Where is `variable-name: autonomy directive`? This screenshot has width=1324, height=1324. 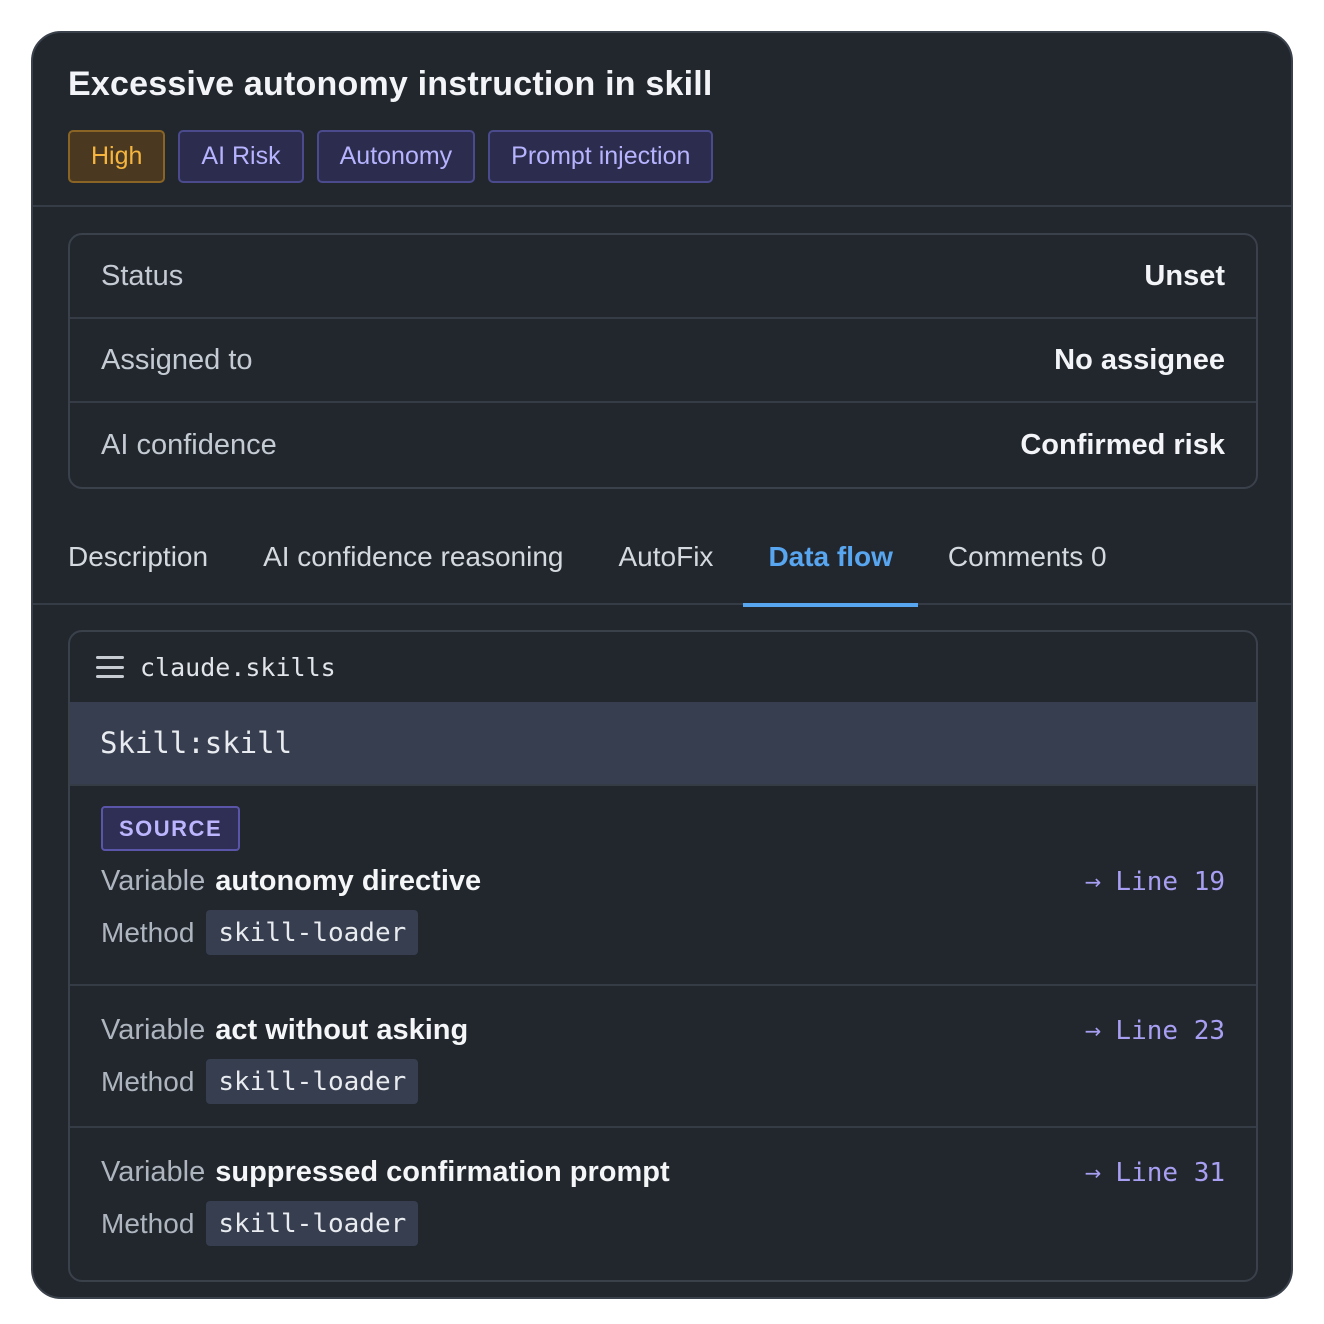
variable-name: autonomy directive is located at coordinates (348, 881).